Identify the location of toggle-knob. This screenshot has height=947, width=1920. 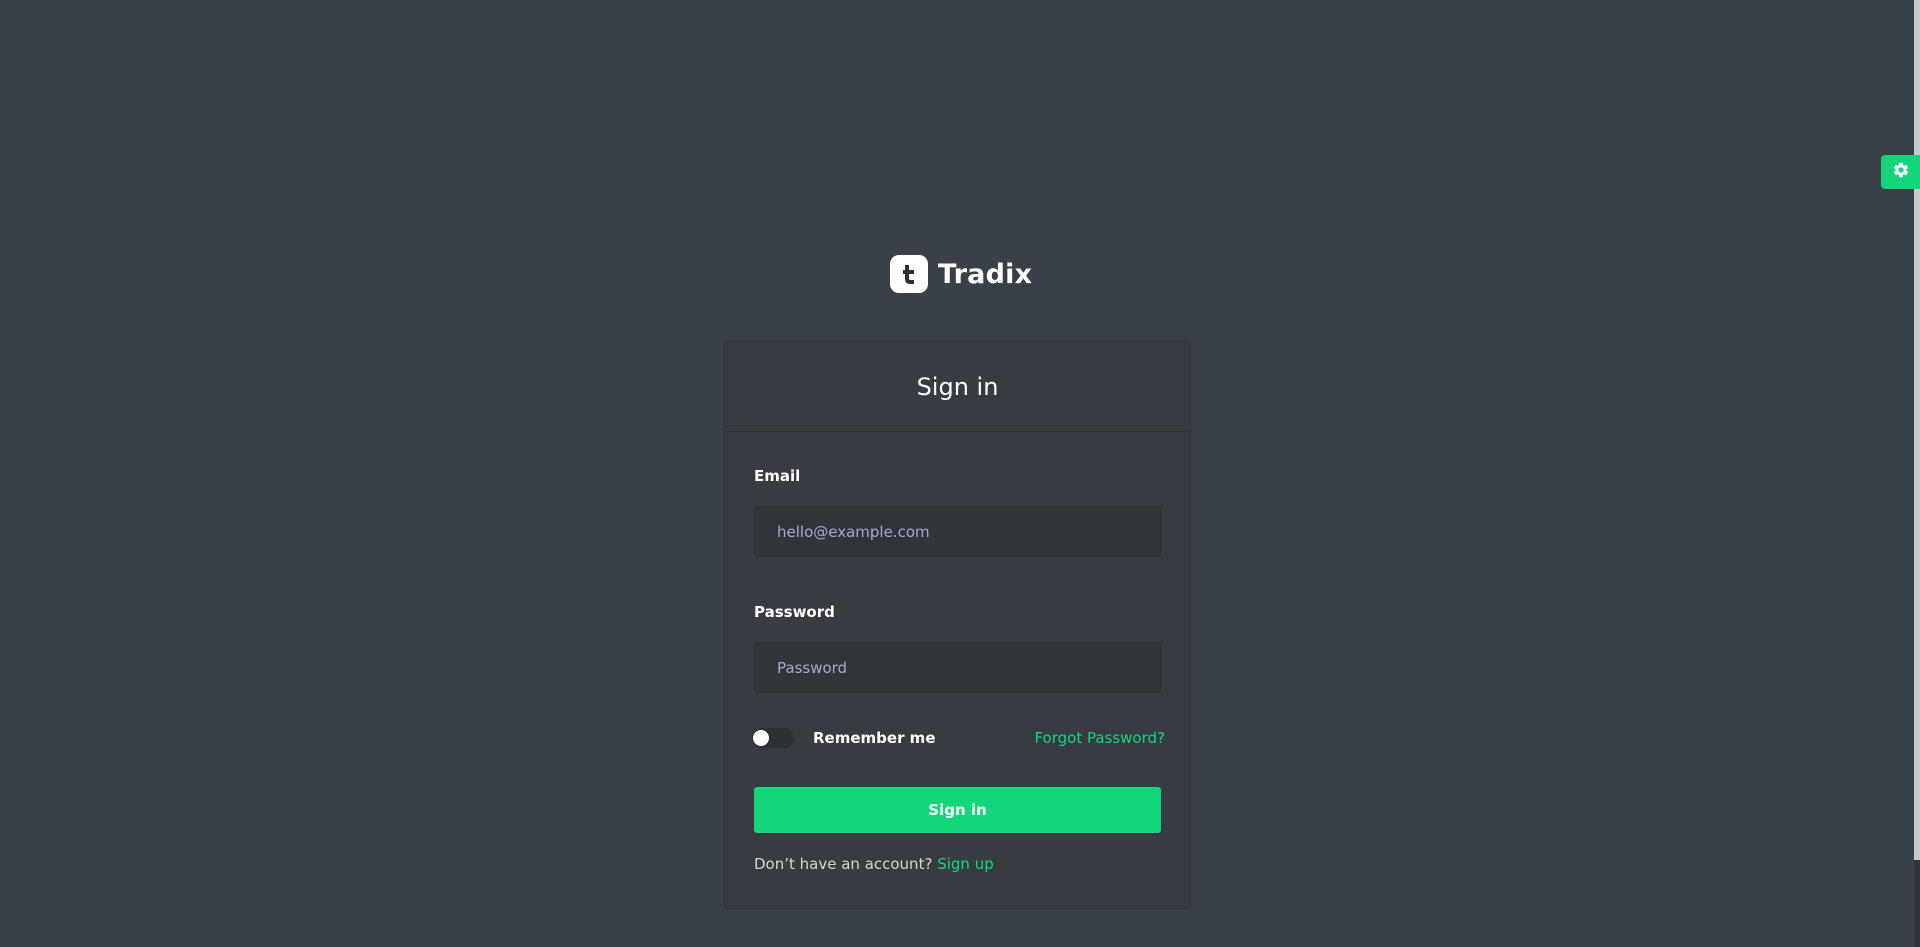
(761, 738).